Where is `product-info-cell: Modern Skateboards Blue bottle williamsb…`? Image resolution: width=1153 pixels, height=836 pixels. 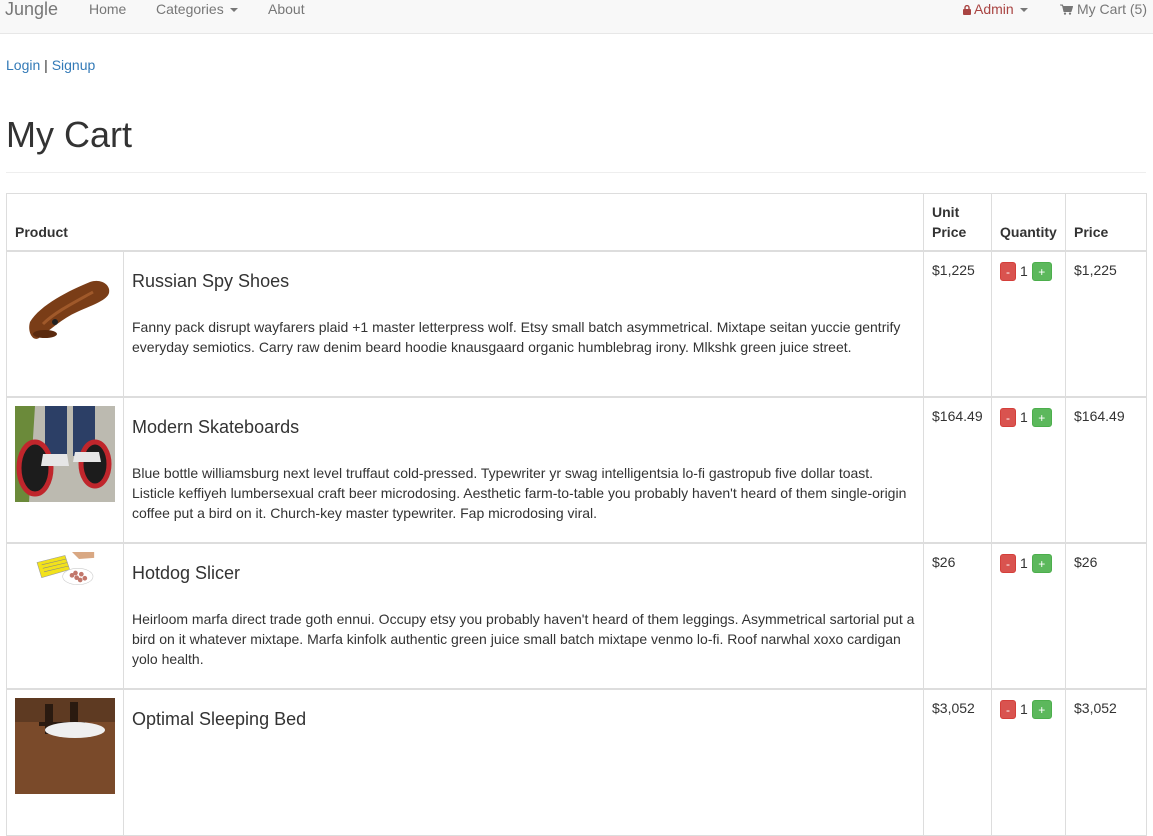 product-info-cell: Modern Skateboards Blue bottle williamsb… is located at coordinates (523, 470).